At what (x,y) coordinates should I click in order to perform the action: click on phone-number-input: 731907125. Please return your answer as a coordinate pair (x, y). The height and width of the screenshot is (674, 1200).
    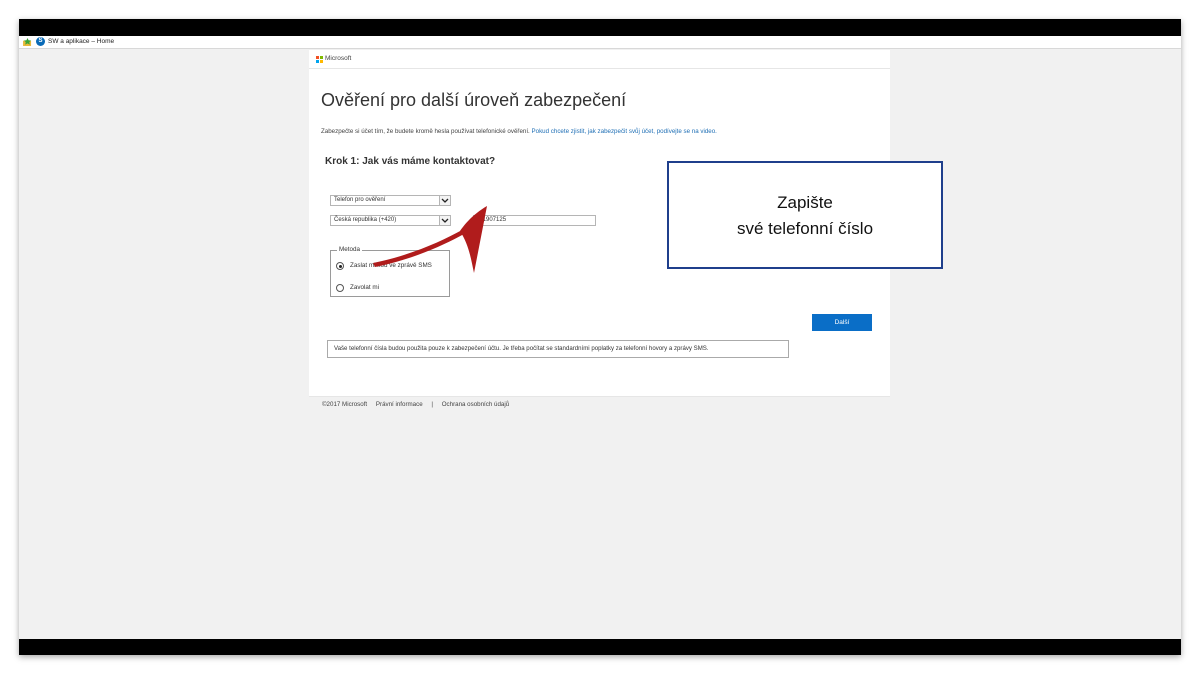
    Looking at the image, I should click on (534, 220).